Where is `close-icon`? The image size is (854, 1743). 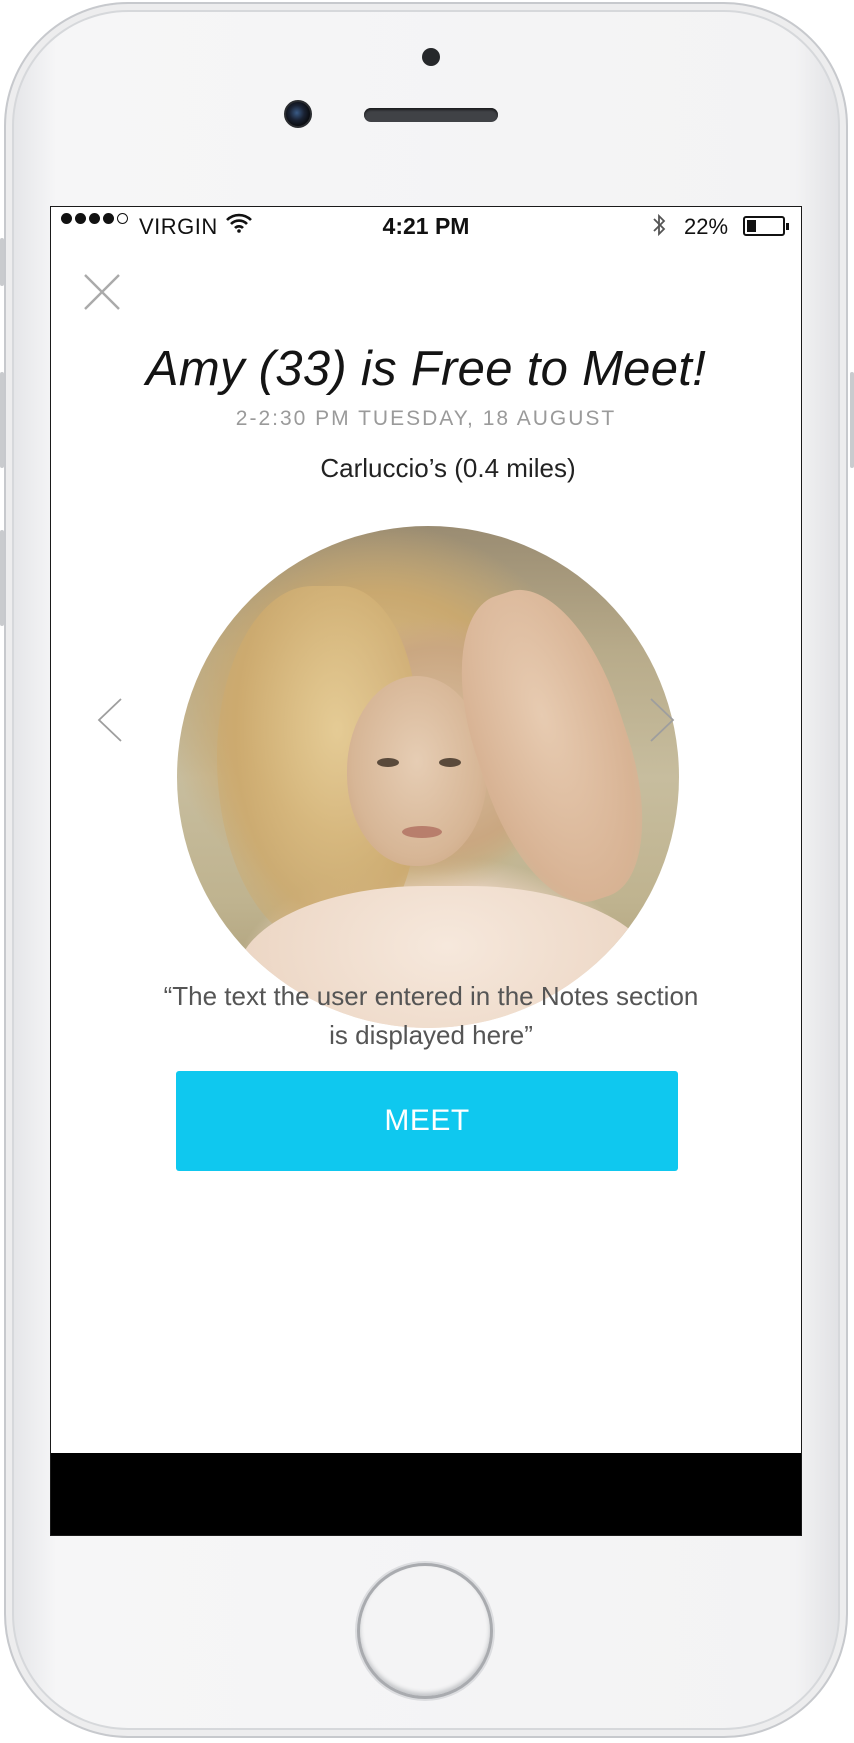
close-icon is located at coordinates (102, 292).